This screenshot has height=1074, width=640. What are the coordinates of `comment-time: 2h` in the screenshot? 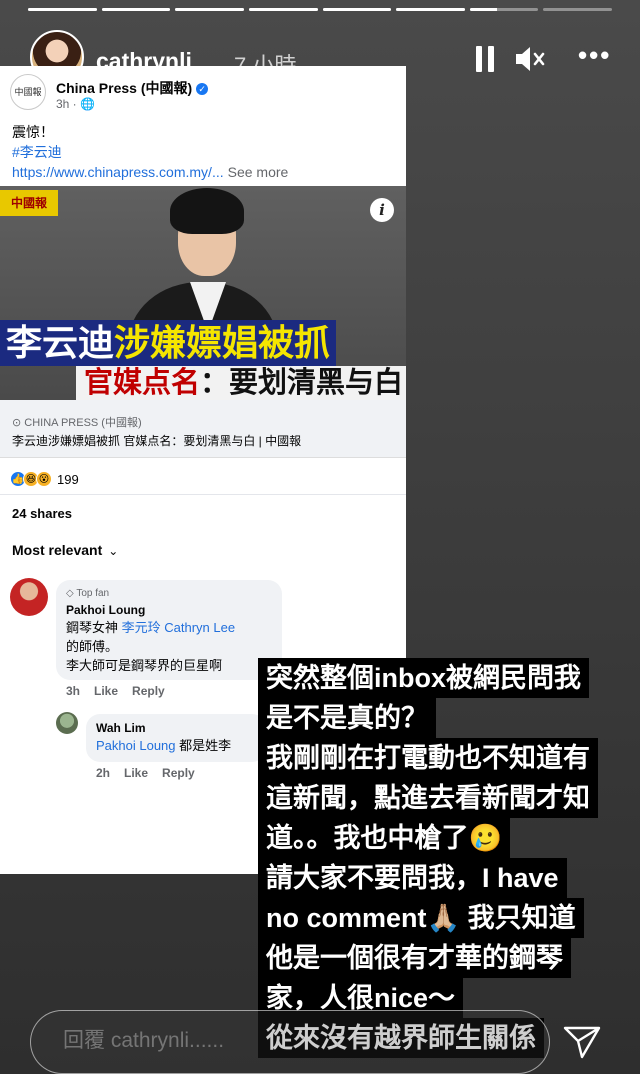 It's located at (103, 773).